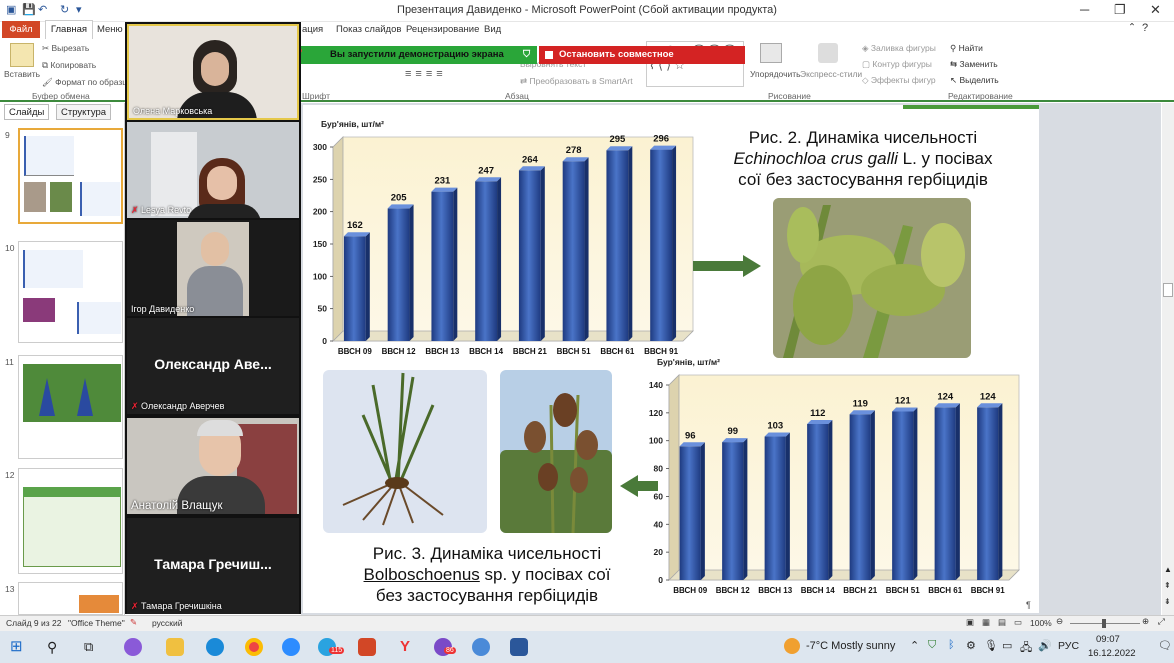 The width and height of the screenshot is (1174, 663). Describe the element at coordinates (167, 623) in the screenshot. I see `language-indicator: русский` at that location.